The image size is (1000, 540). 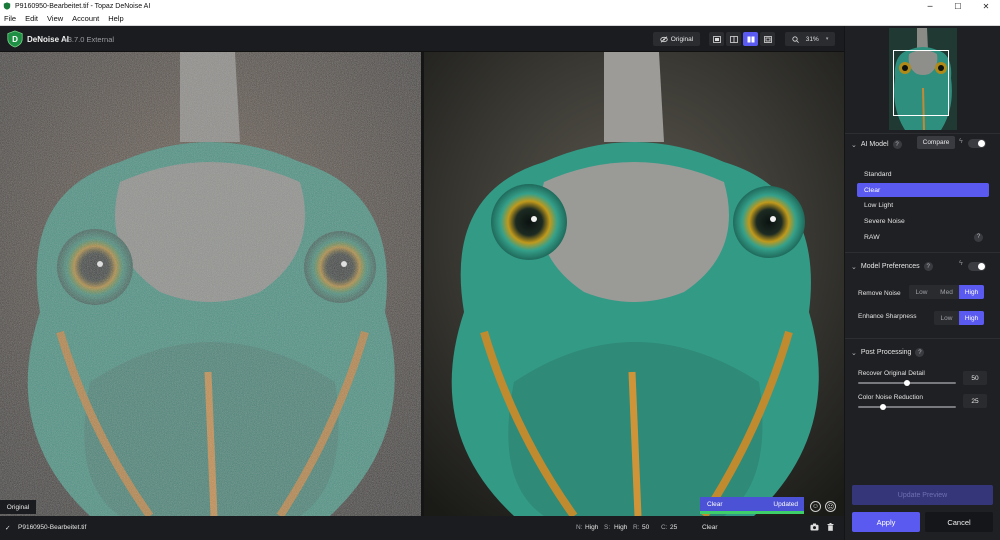 I want to click on single-view-icon, so click(x=716, y=39).